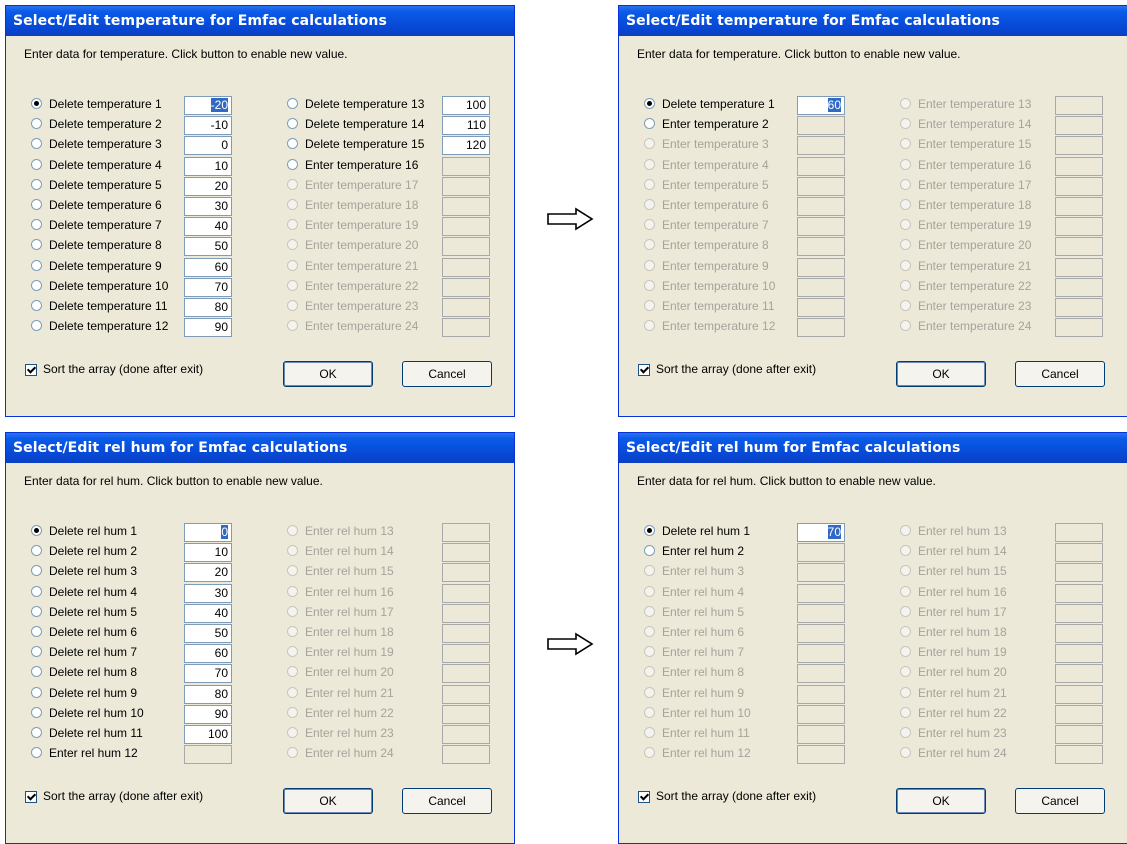  I want to click on radio-label: Enter rel hum 13, so click(962, 531).